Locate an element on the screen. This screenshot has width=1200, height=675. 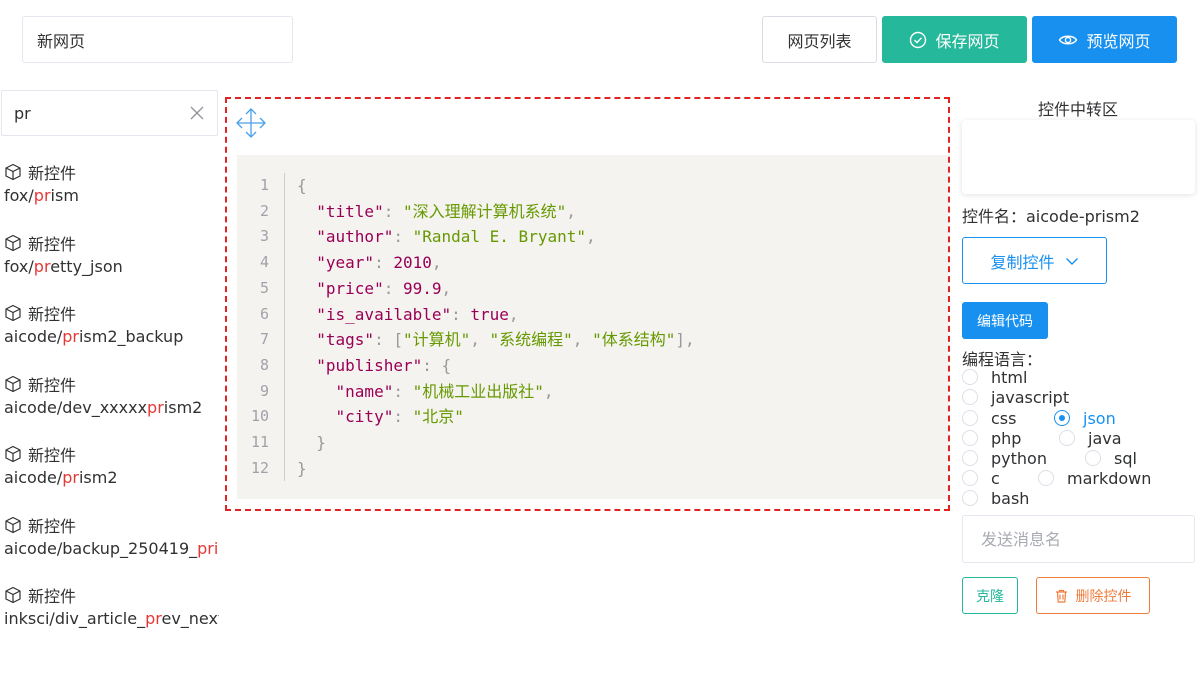
radio-php: php is located at coordinates (991, 438).